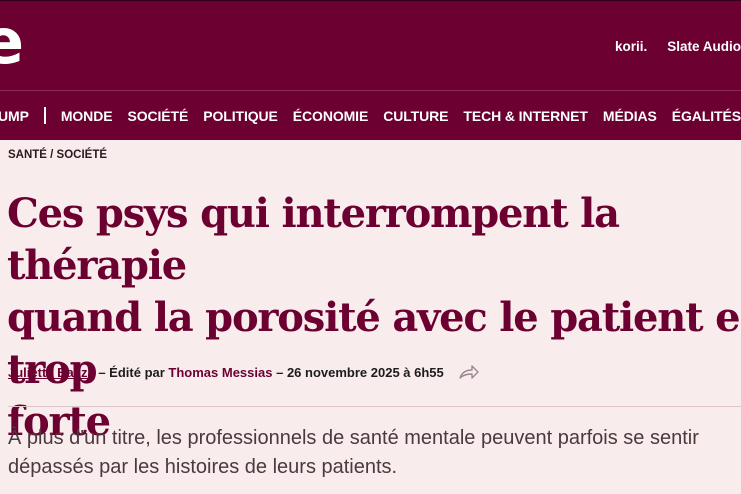 The width and height of the screenshot is (741, 494). What do you see at coordinates (630, 116) in the screenshot?
I see `nav-item-medias: MÉDIAS` at bounding box center [630, 116].